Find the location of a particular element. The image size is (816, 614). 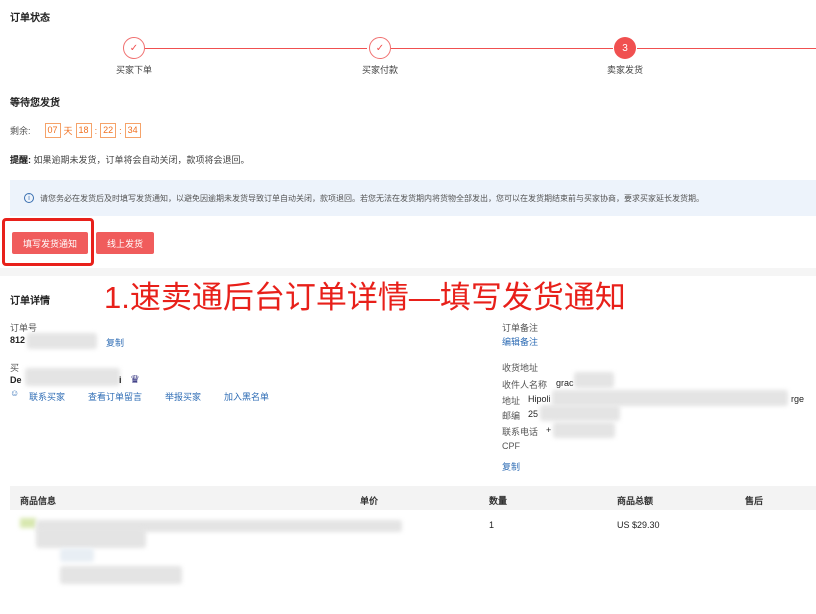

step-2-check-icon: ✓ is located at coordinates (380, 48).